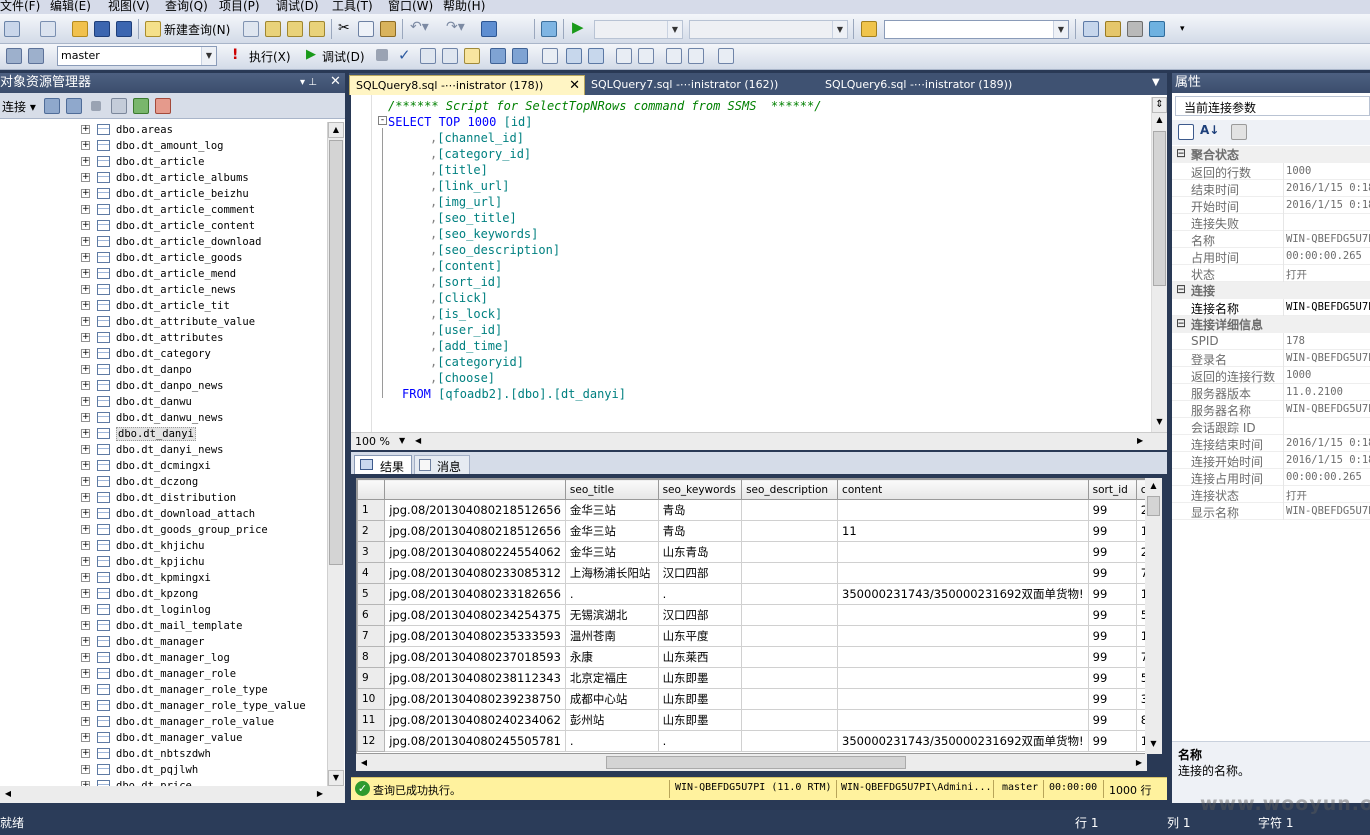  I want to click on property-row: 显示名称 WIN-QBEFDG5U7PI, so click(1271, 511).